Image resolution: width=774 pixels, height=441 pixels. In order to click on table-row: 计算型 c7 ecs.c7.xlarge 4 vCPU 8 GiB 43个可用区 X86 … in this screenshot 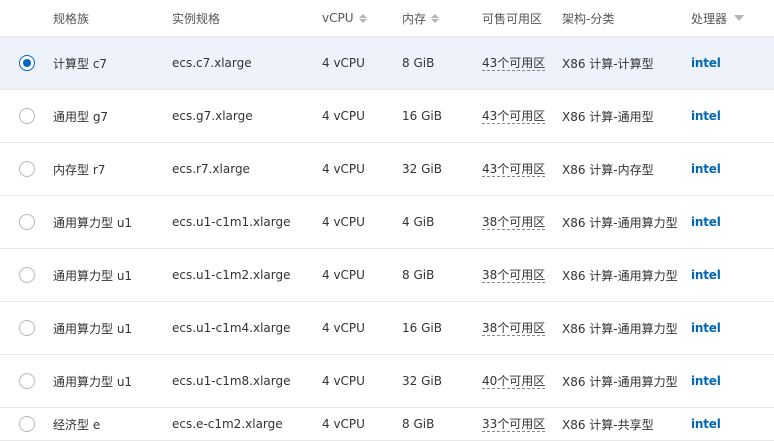, I will do `click(387, 63)`.